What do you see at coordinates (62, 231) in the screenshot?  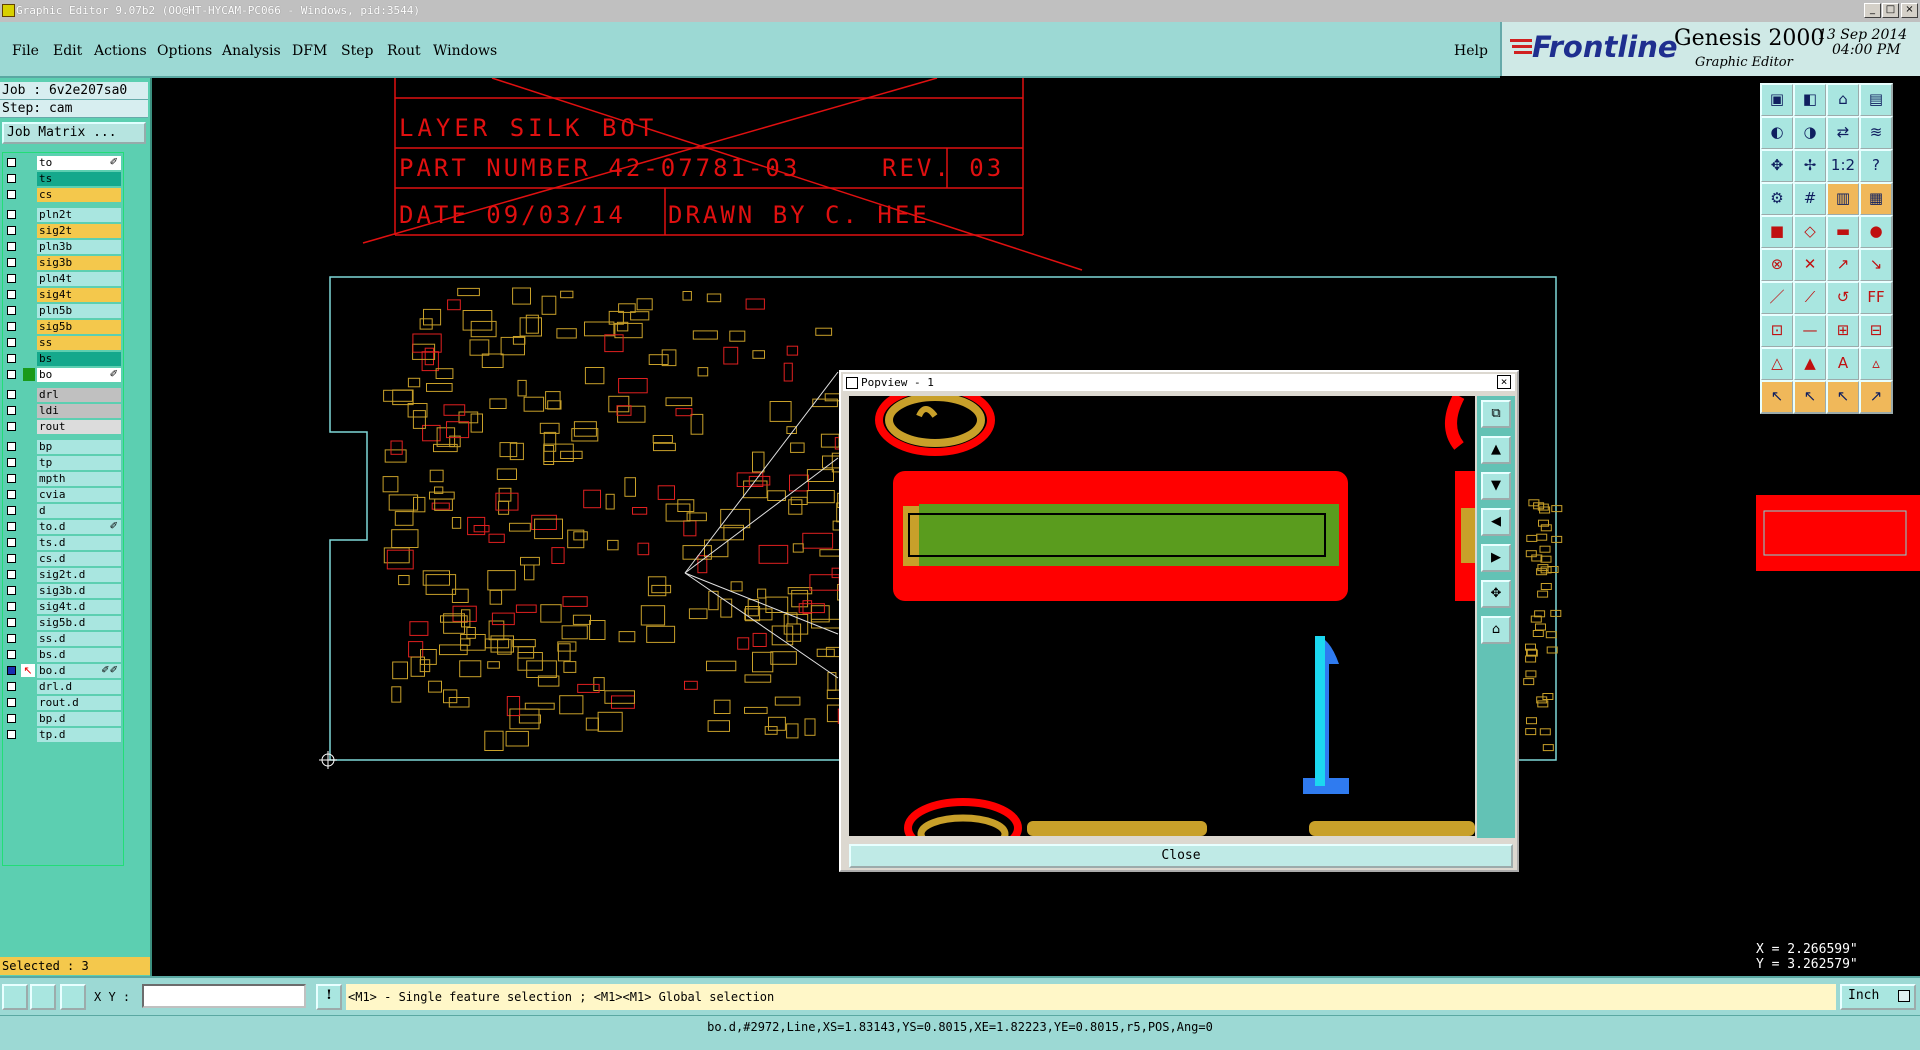 I see `layer-row: sig2t` at bounding box center [62, 231].